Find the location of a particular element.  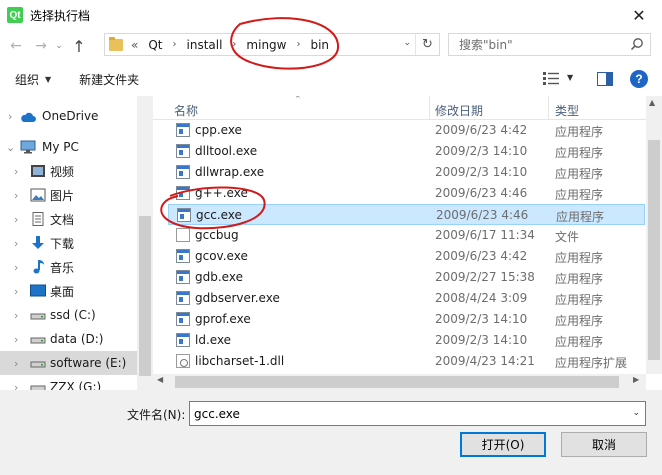

nav-label: 视频 is located at coordinates (62, 171).